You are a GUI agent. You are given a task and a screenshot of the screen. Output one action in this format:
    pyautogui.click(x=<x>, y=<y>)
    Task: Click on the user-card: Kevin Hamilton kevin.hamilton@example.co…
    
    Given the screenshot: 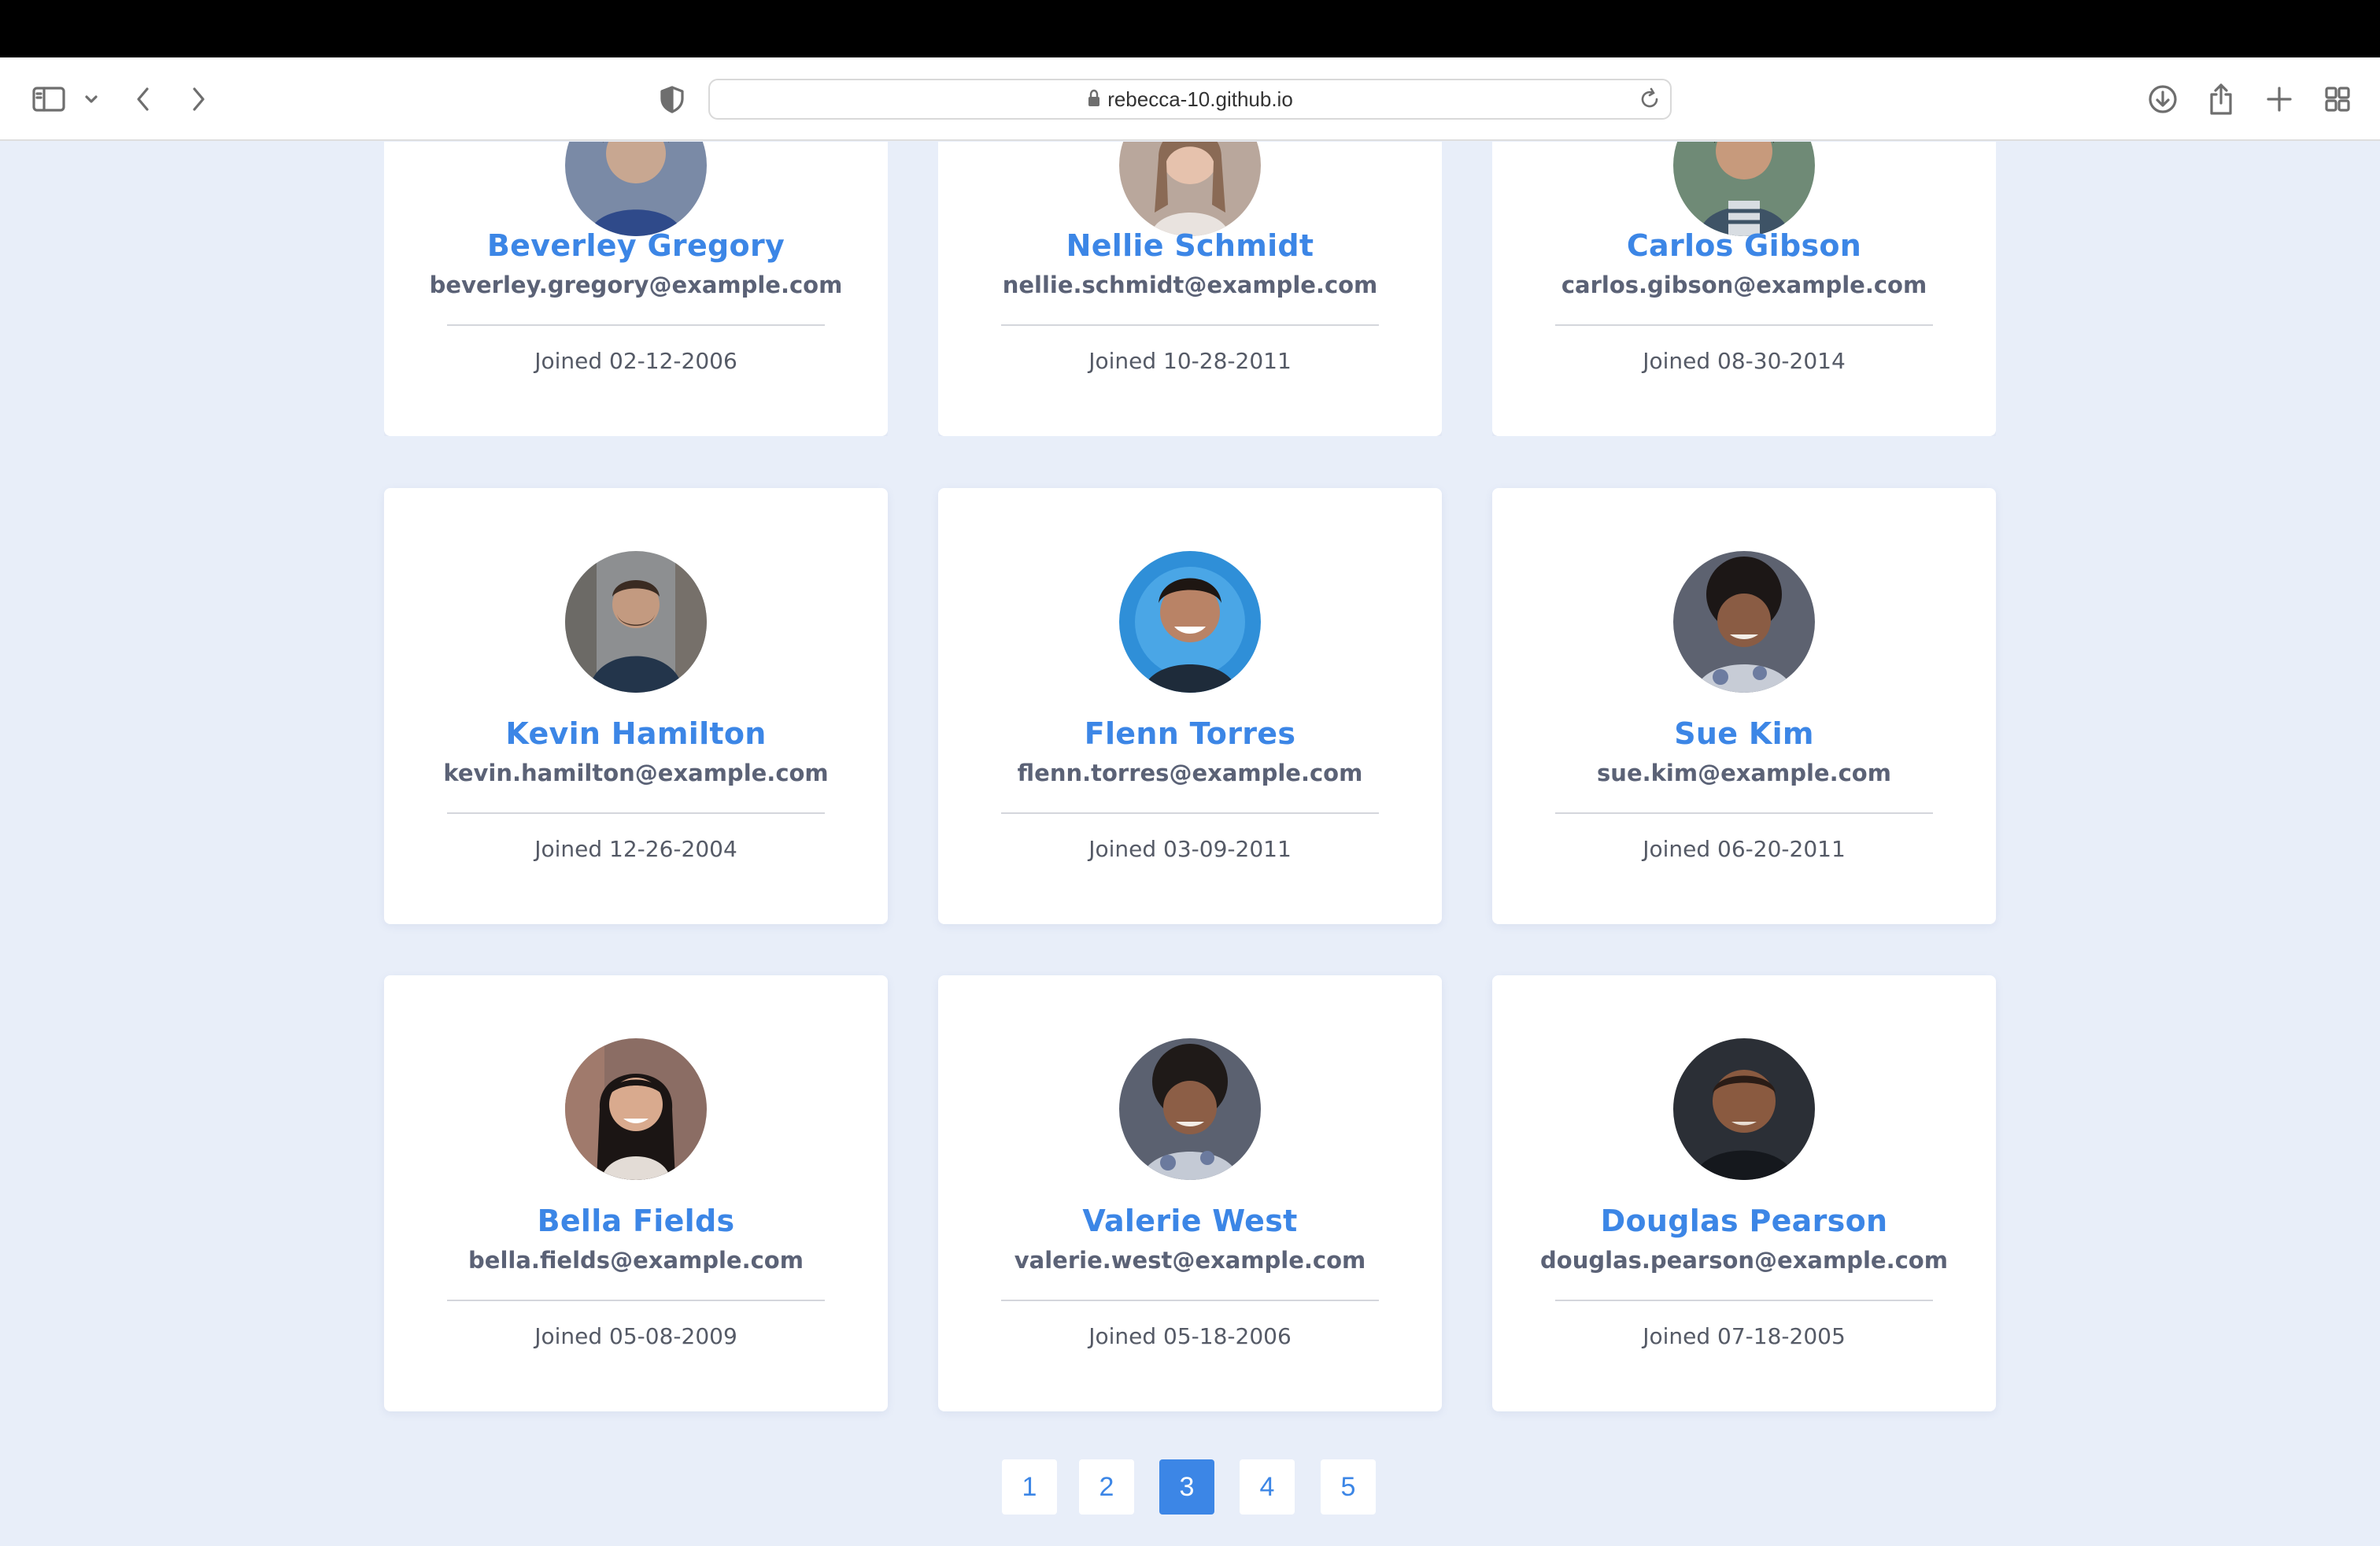 What is the action you would take?
    pyautogui.click(x=636, y=706)
    